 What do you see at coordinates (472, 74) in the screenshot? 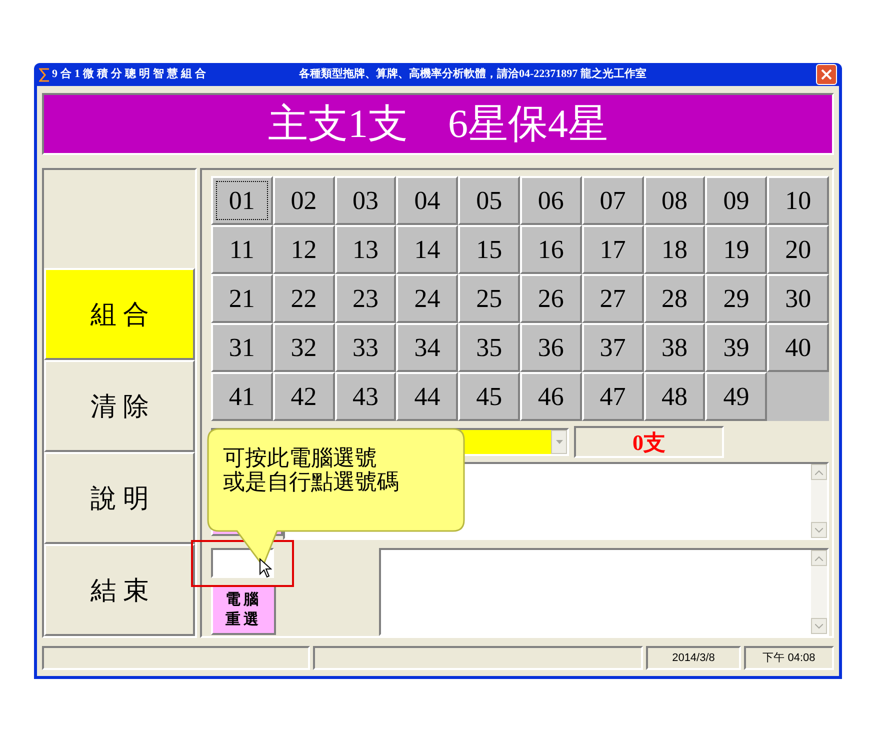
I see `window-subtitle: 各種類型拖牌、算牌、高機率分析軟體，請洽04-22371897 龍之光工作室` at bounding box center [472, 74].